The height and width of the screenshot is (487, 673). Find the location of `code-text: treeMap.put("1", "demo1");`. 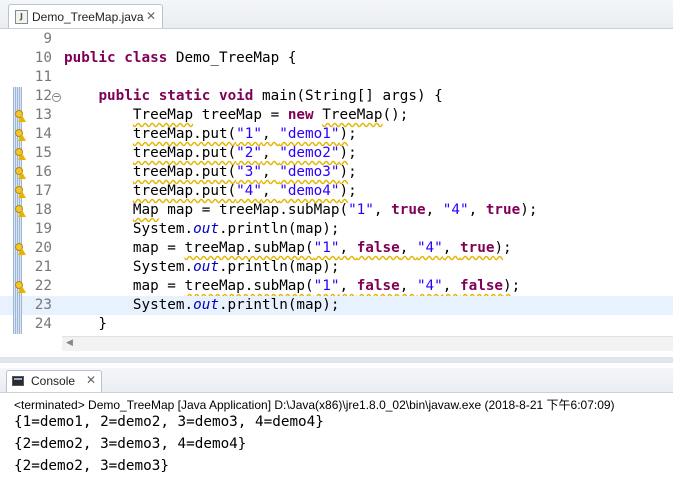

code-text: treeMap.put("1", "demo1"); is located at coordinates (210, 134).